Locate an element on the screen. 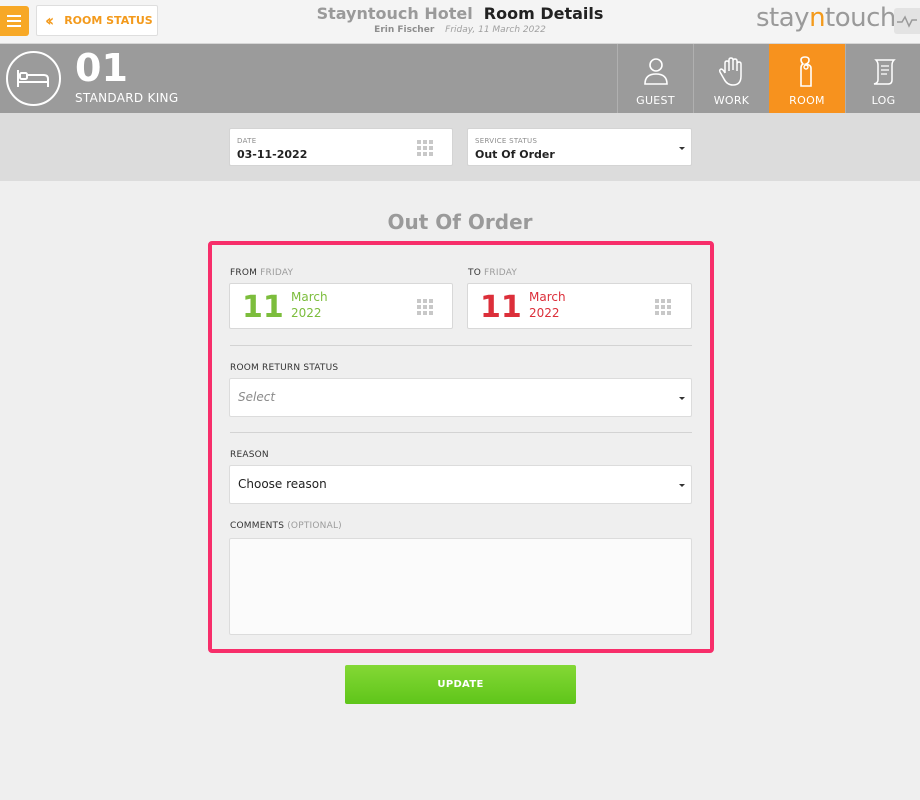  pulse-icon is located at coordinates (907, 21).